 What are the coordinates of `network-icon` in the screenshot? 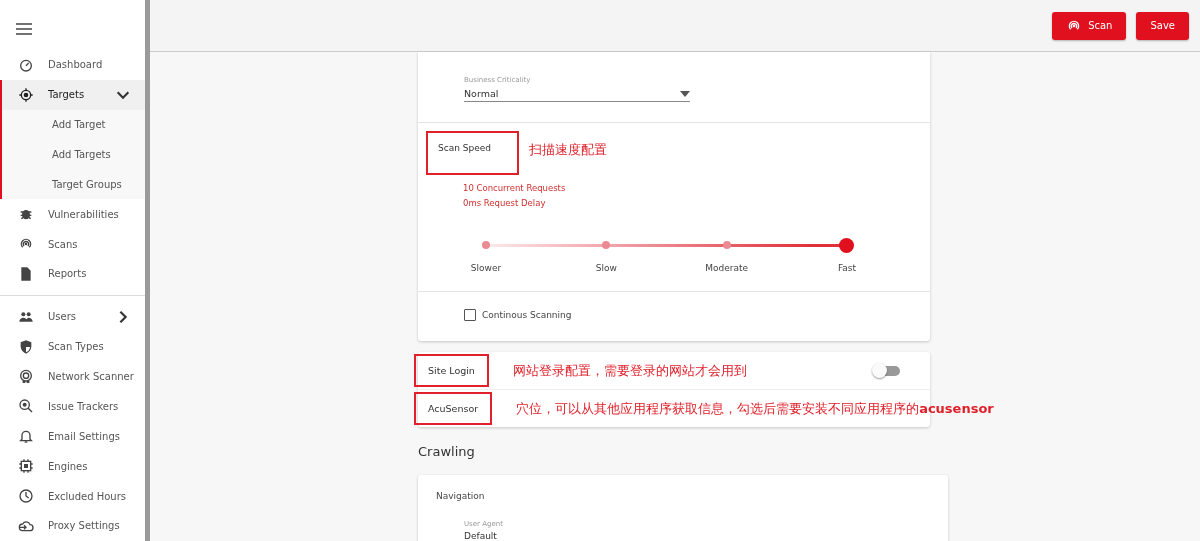 It's located at (26, 376).